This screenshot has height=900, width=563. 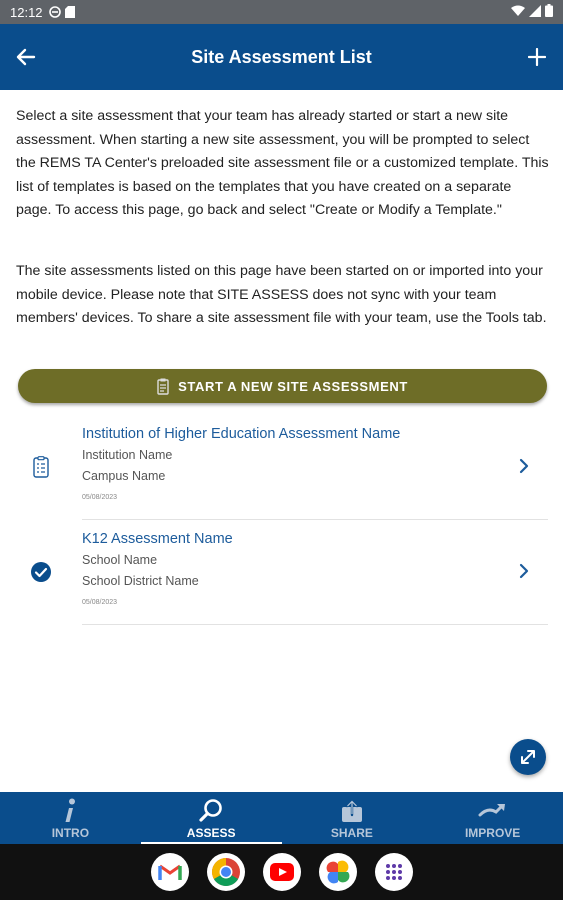 What do you see at coordinates (211, 833) in the screenshot?
I see `tab-label: ASSESS` at bounding box center [211, 833].